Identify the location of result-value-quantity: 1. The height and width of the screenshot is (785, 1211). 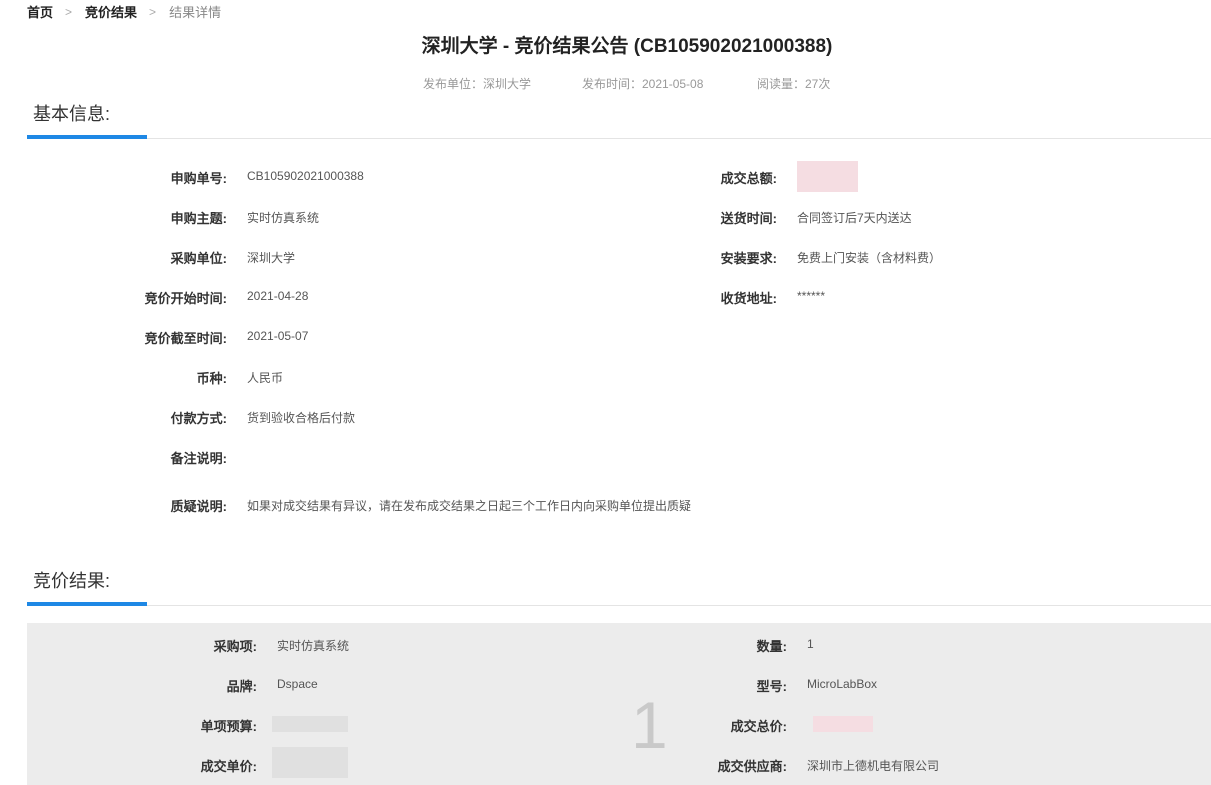
(810, 644).